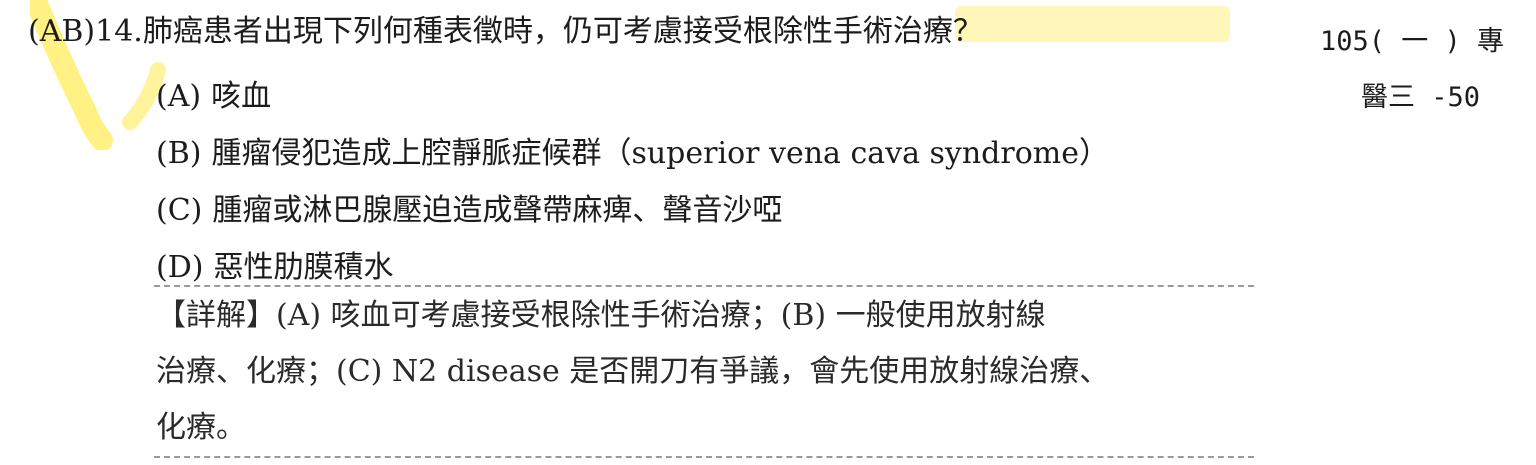 The width and height of the screenshot is (1536, 465). Describe the element at coordinates (1412, 70) in the screenshot. I see `exam-source: 105( 一 ) 專 醫三 -50` at that location.